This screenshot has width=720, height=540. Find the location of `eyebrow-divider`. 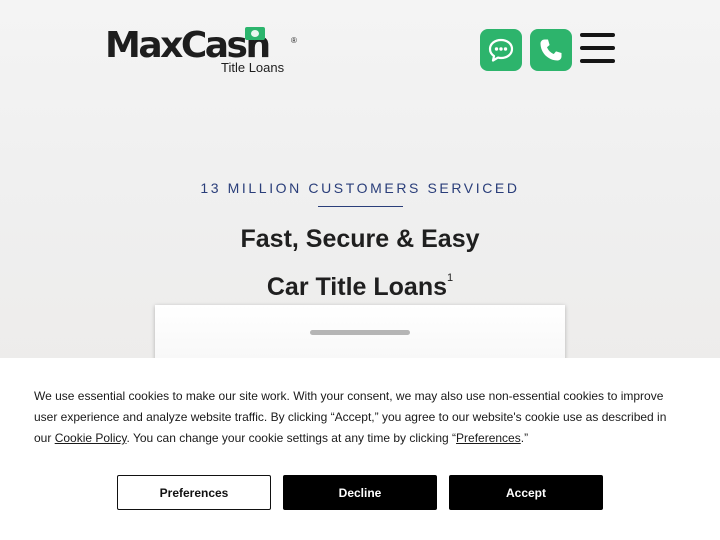

eyebrow-divider is located at coordinates (360, 206).